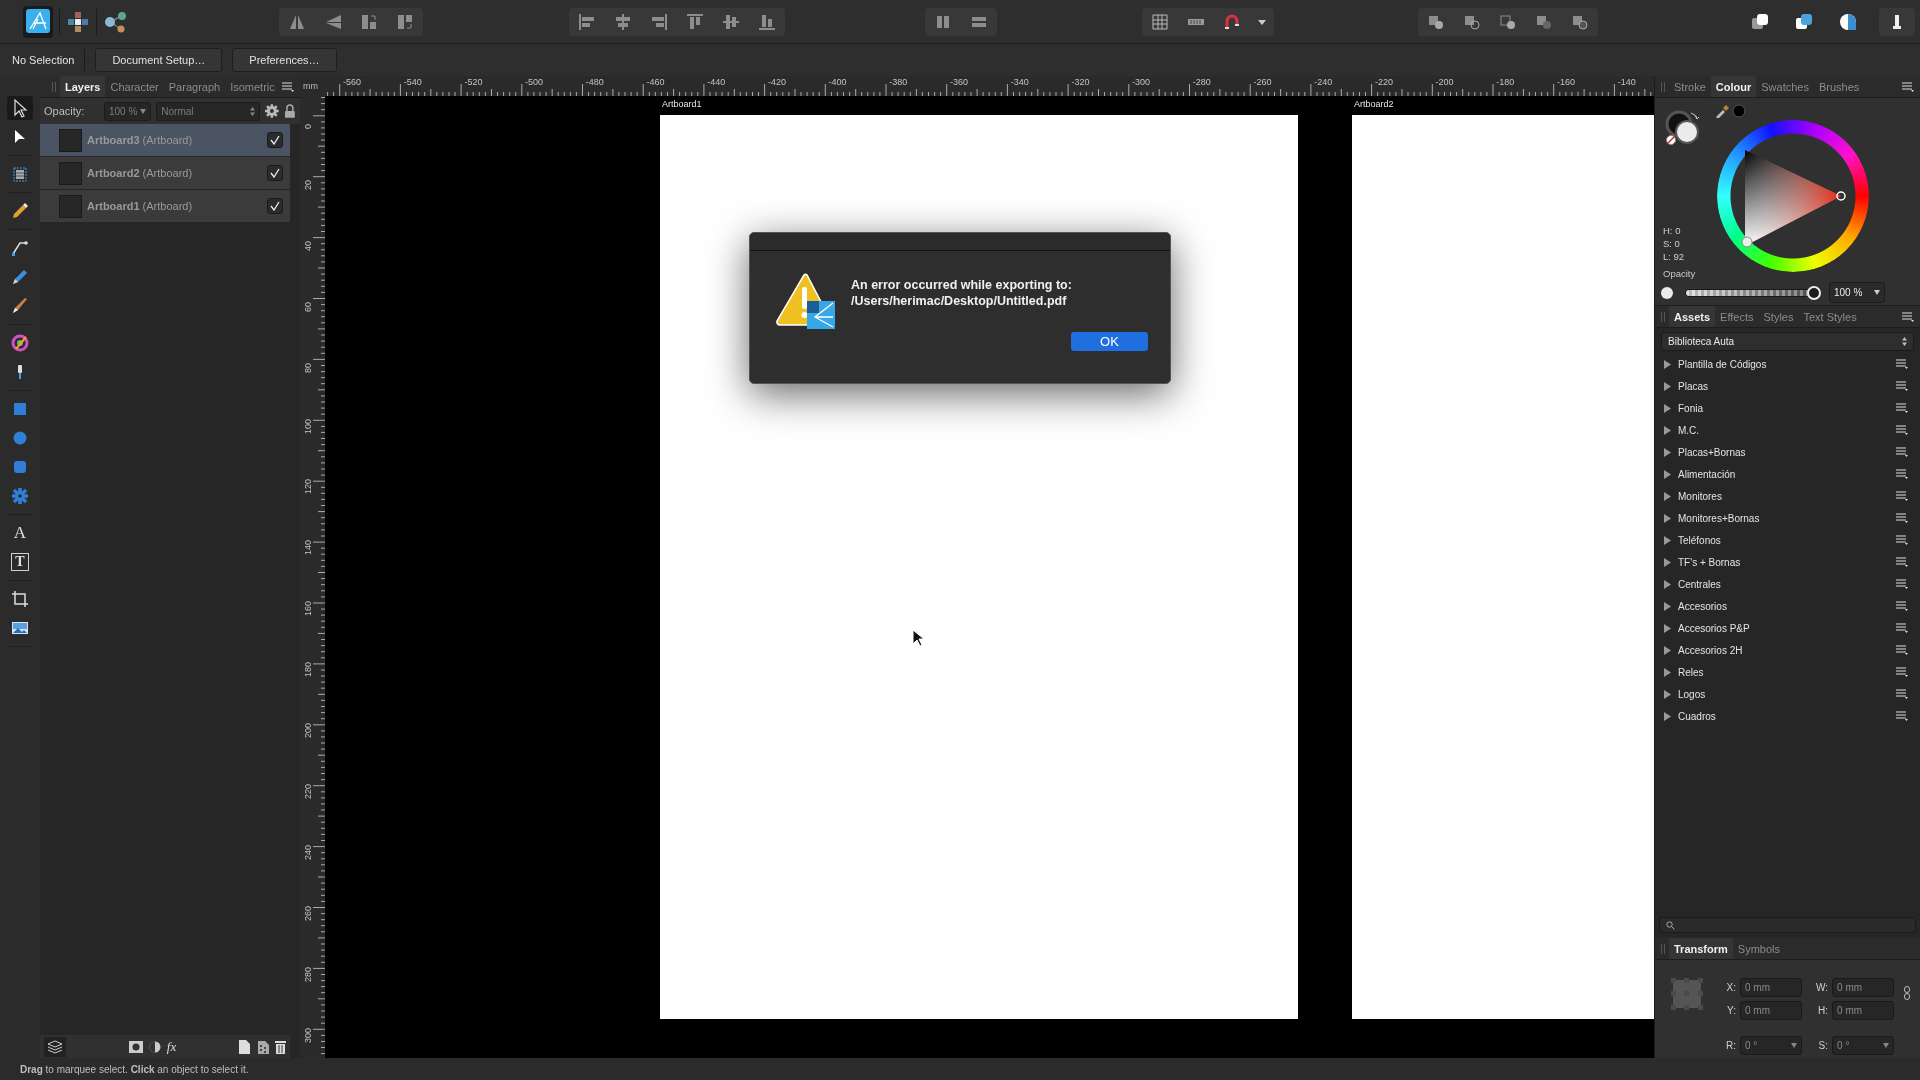  Describe the element at coordinates (20, 277) in the screenshot. I see `pencil-icon` at that location.